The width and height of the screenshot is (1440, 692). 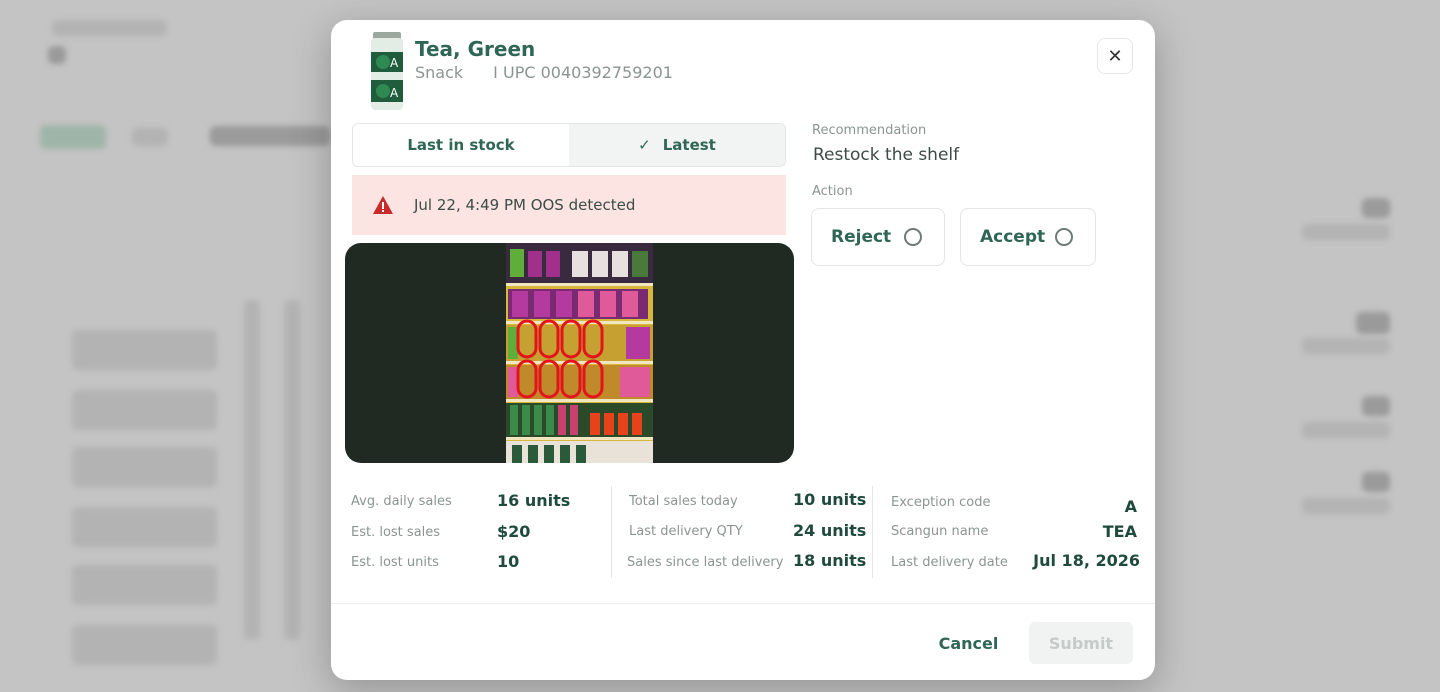 What do you see at coordinates (1130, 506) in the screenshot?
I see `stat-value: A` at bounding box center [1130, 506].